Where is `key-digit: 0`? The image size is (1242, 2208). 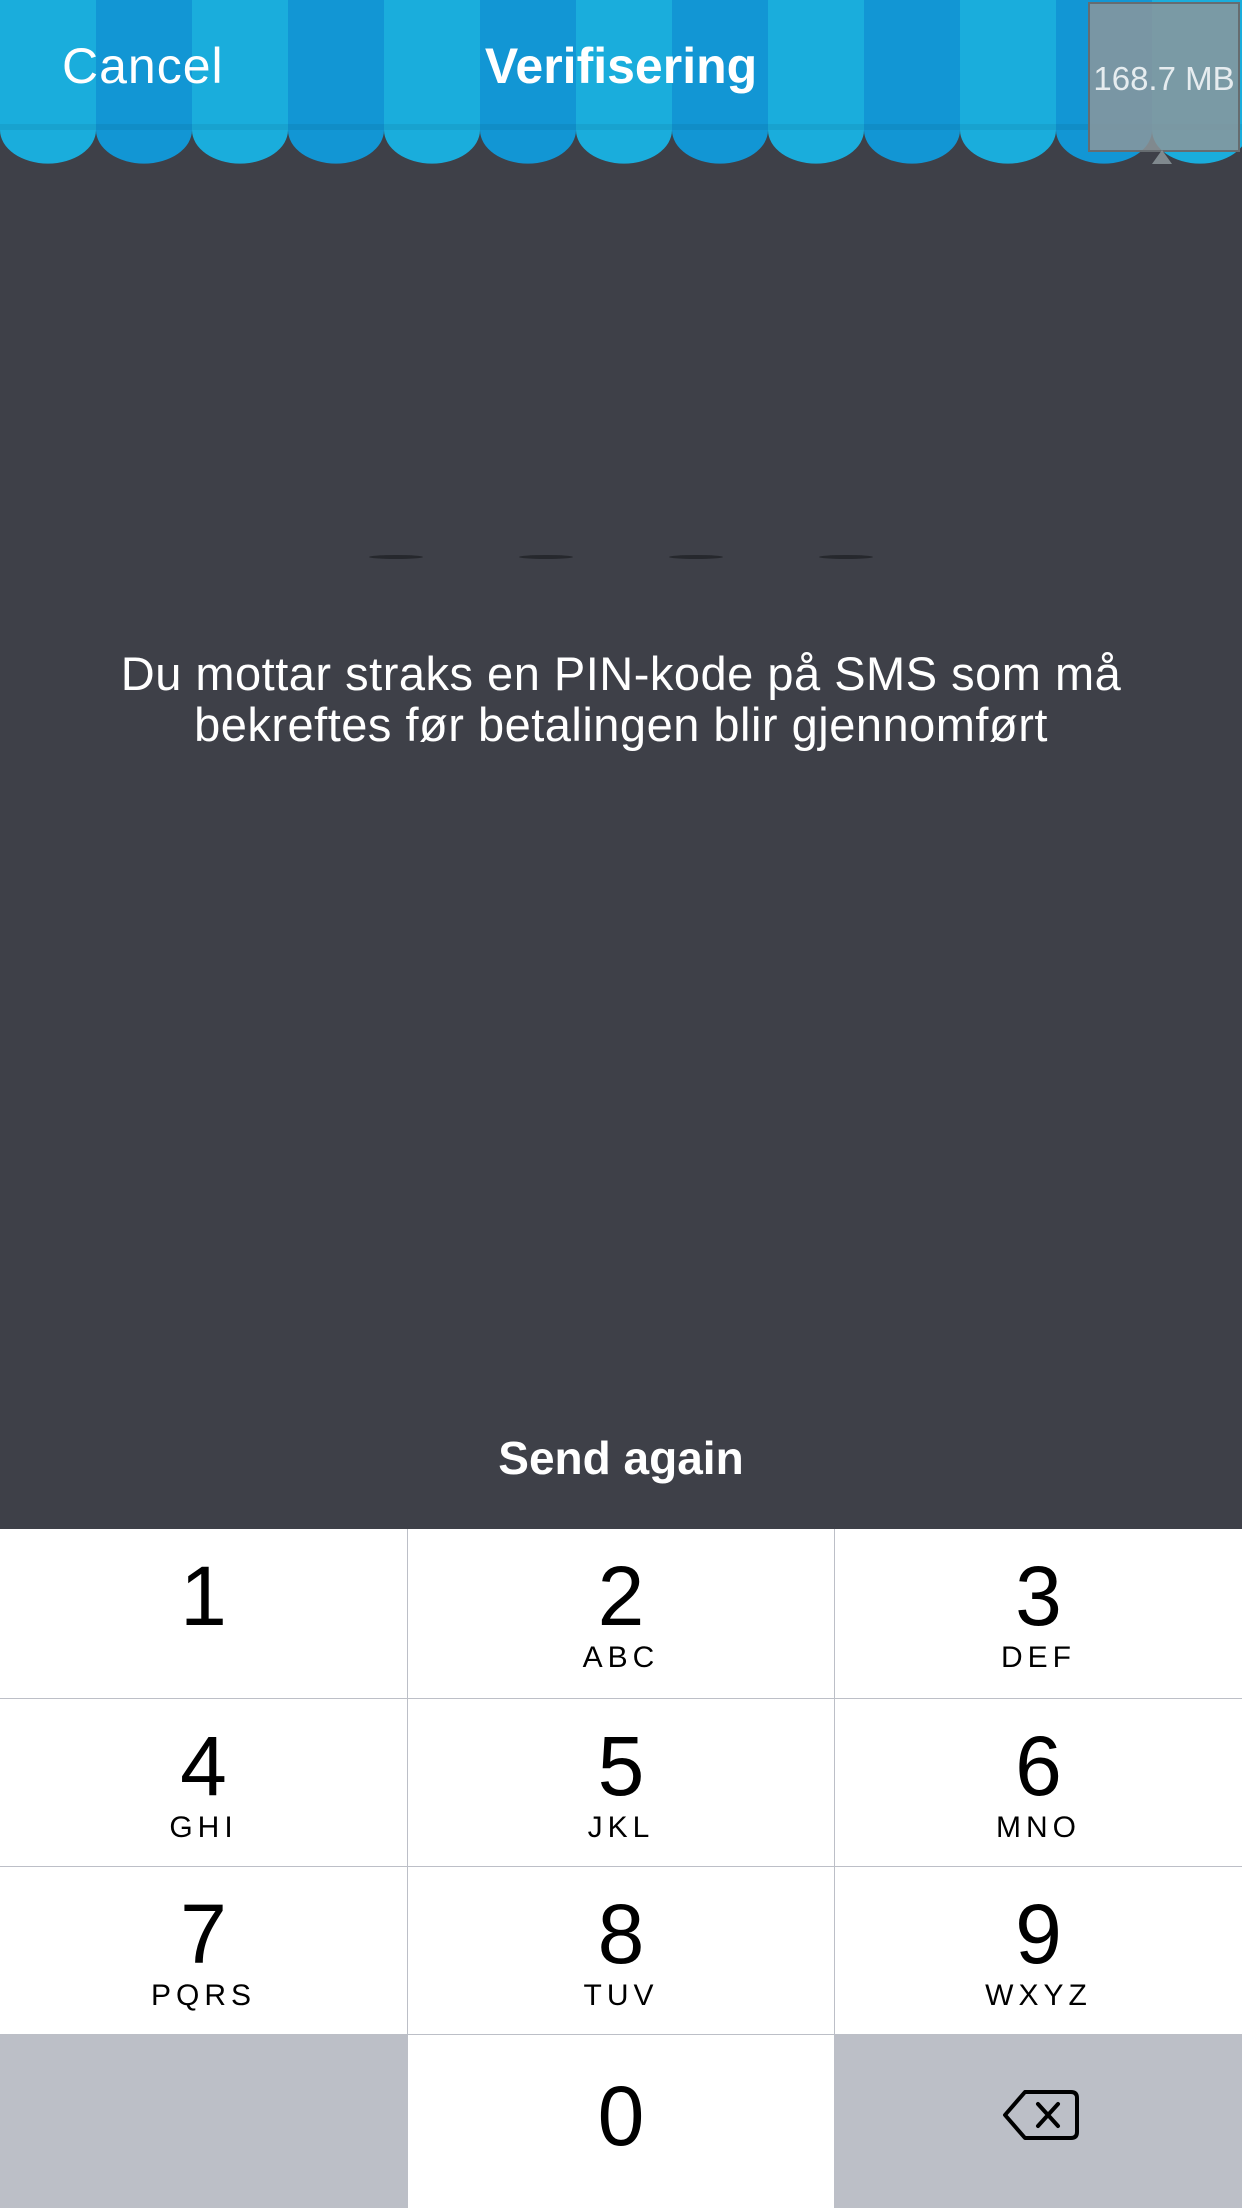 key-digit: 0 is located at coordinates (621, 2116).